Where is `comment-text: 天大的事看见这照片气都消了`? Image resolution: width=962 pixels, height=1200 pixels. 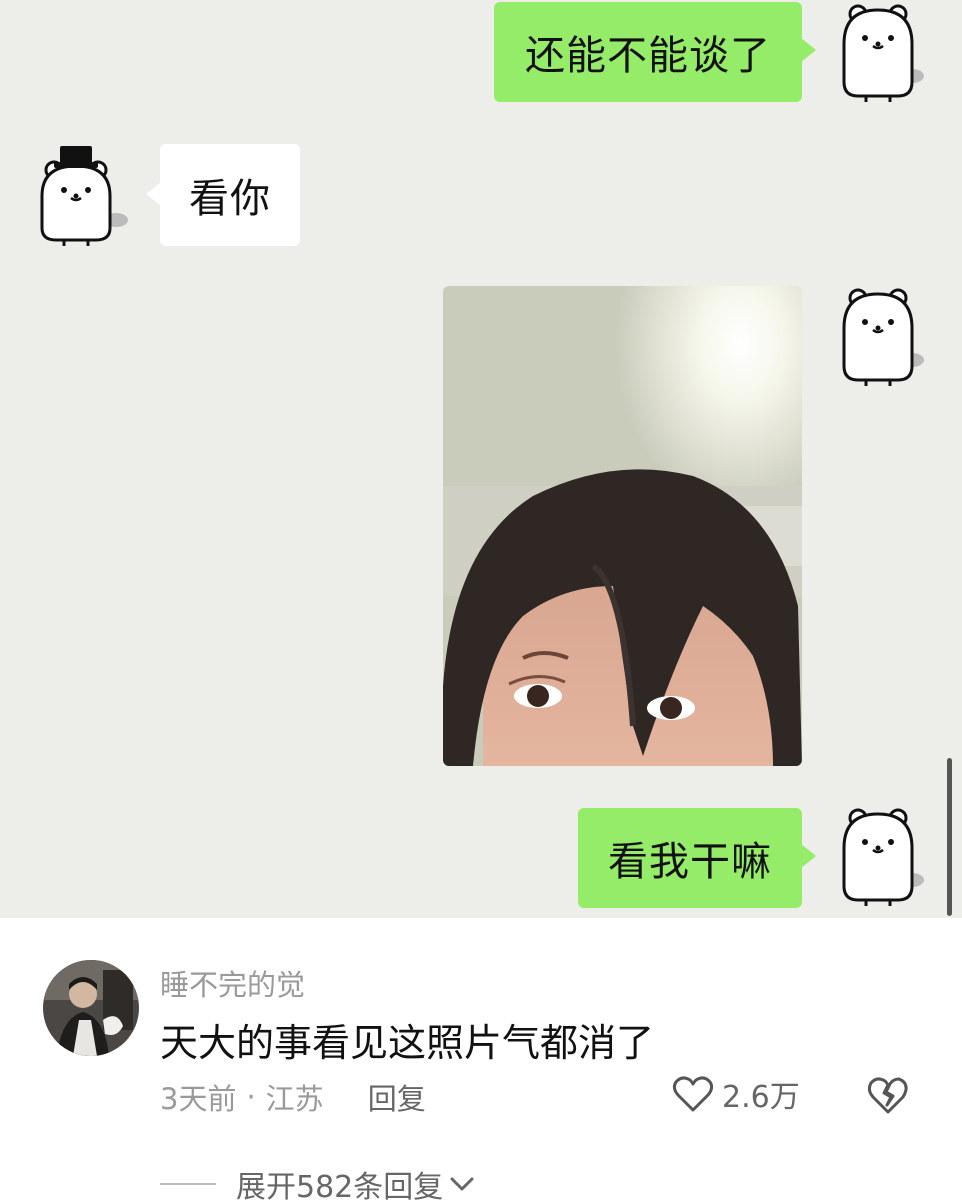 comment-text: 天大的事看见这照片气都消了 is located at coordinates (407, 1043).